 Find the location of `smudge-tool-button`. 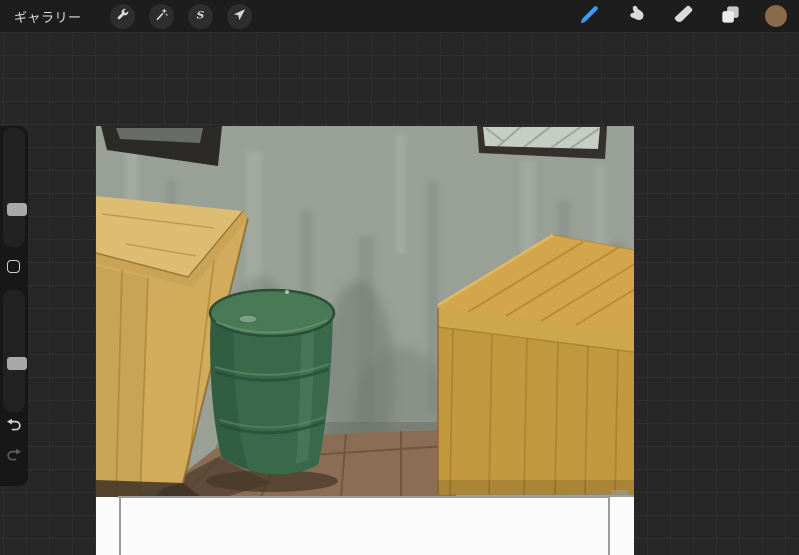

smudge-tool-button is located at coordinates (636, 16).